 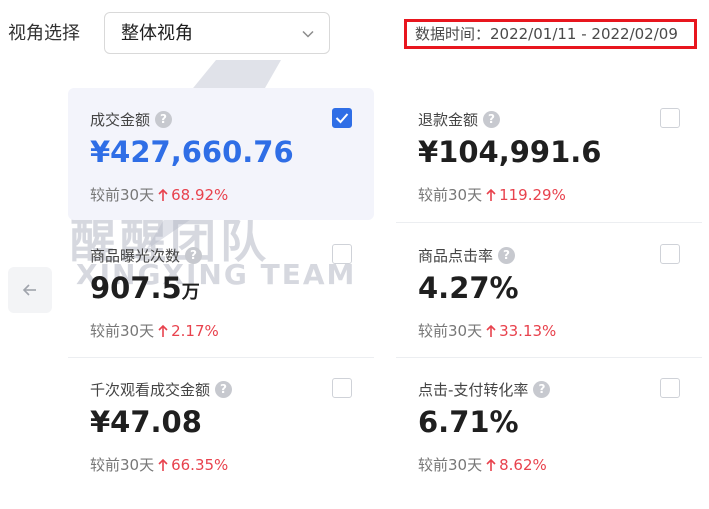 I want to click on metric-compare: 较前30天 66.35%, so click(x=159, y=464).